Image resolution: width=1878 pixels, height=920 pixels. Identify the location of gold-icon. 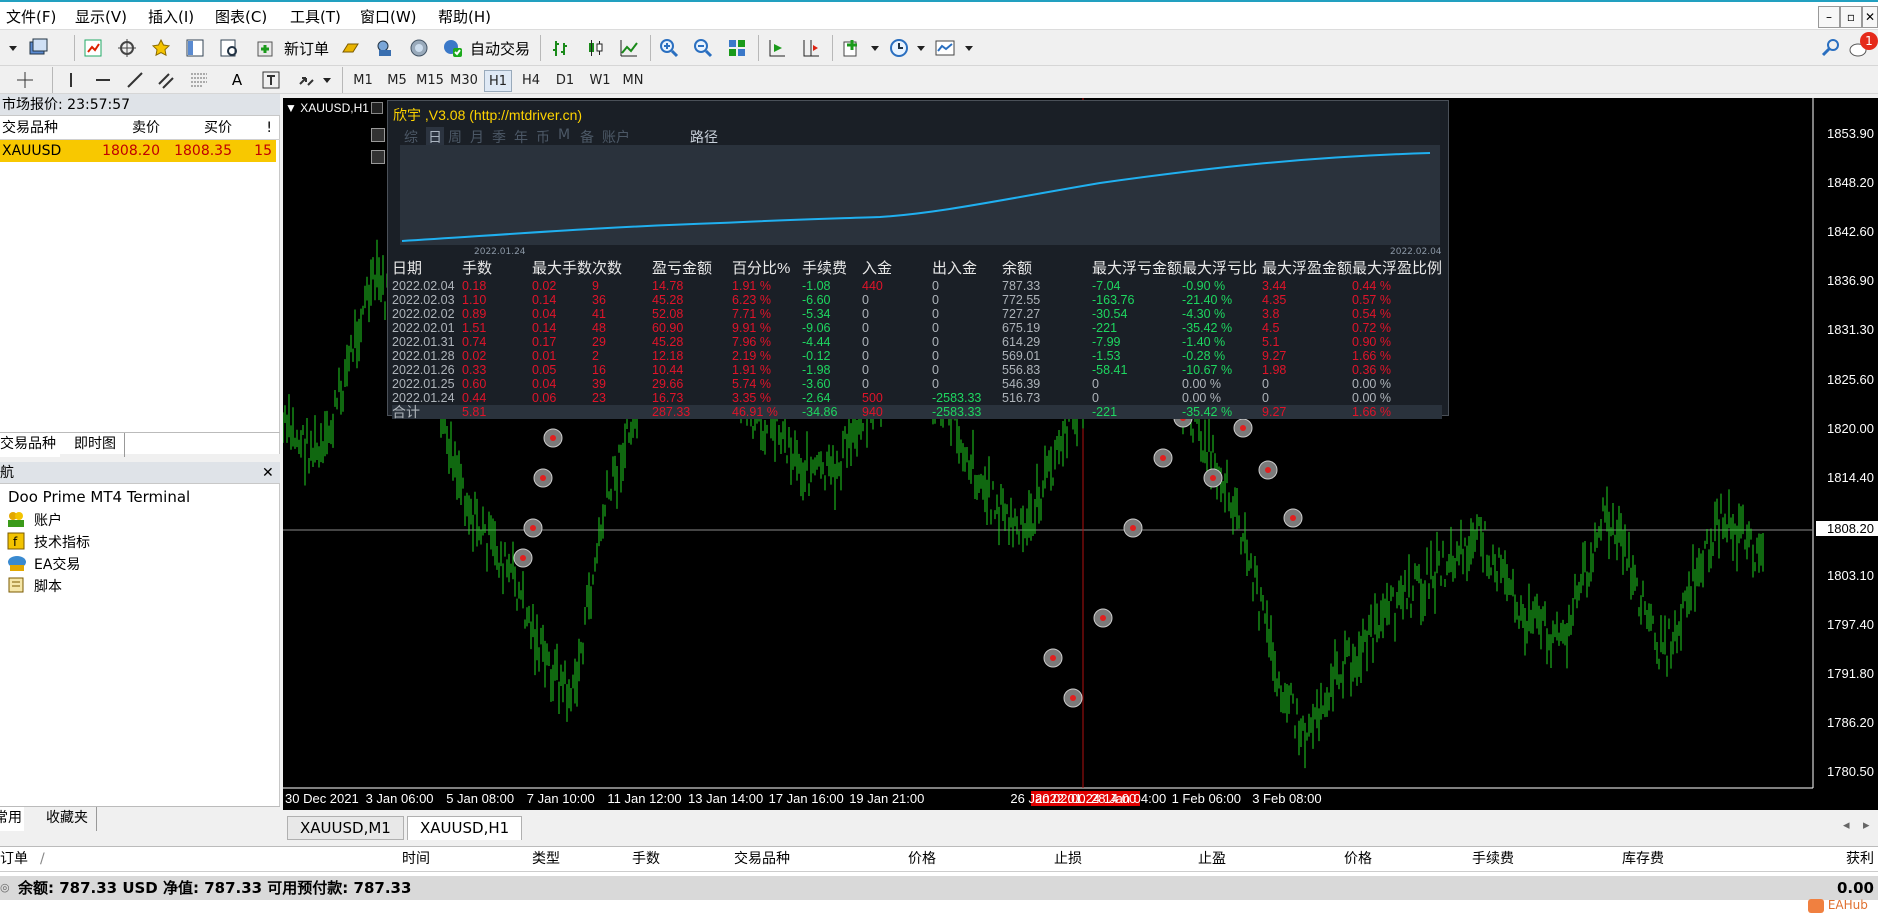
(351, 48).